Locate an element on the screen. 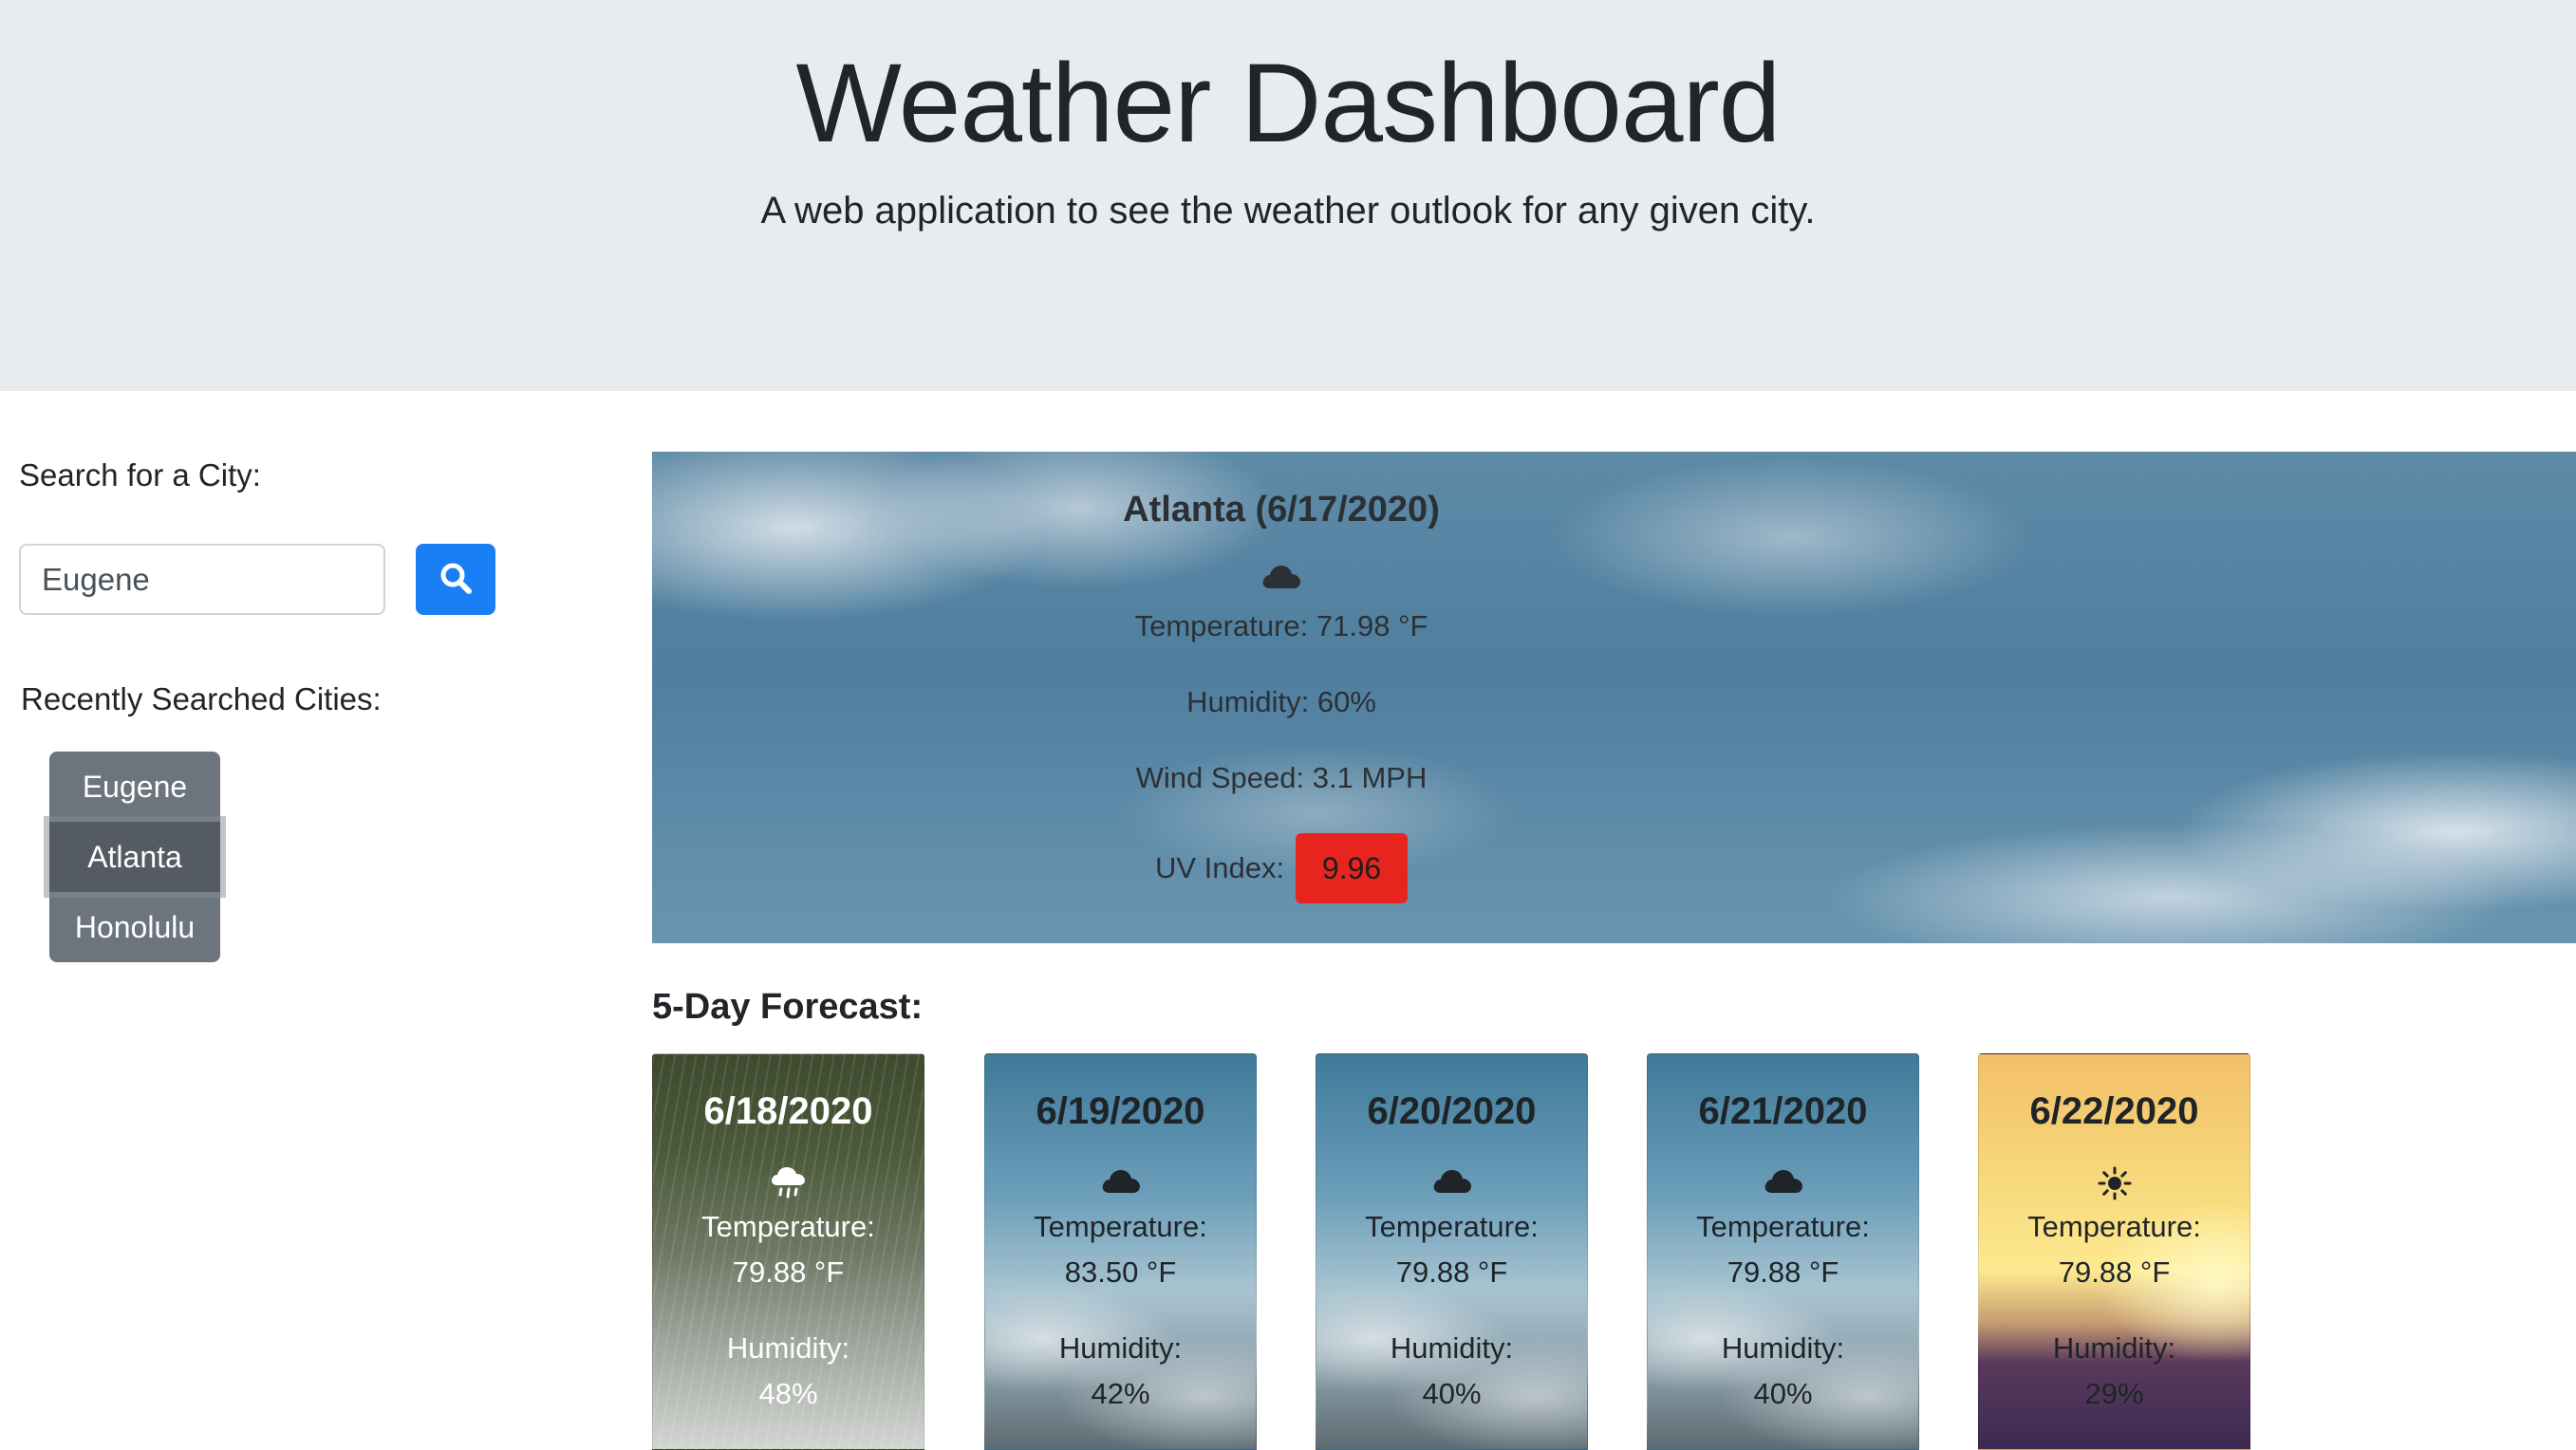 The image size is (2576, 1450). search-label: Search for a City: is located at coordinates (140, 475).